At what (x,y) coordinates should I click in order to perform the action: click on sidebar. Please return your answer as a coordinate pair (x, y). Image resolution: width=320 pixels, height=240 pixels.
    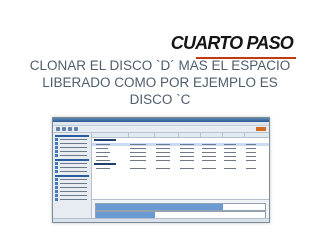
    Looking at the image, I should click on (72, 177).